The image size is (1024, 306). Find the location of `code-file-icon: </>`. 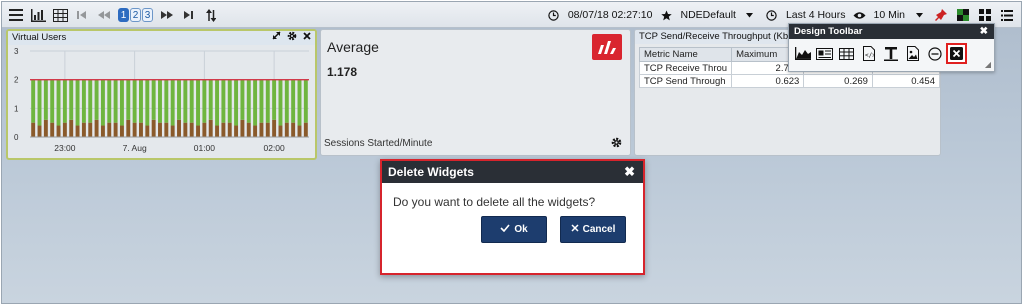

code-file-icon: </> is located at coordinates (868, 53).